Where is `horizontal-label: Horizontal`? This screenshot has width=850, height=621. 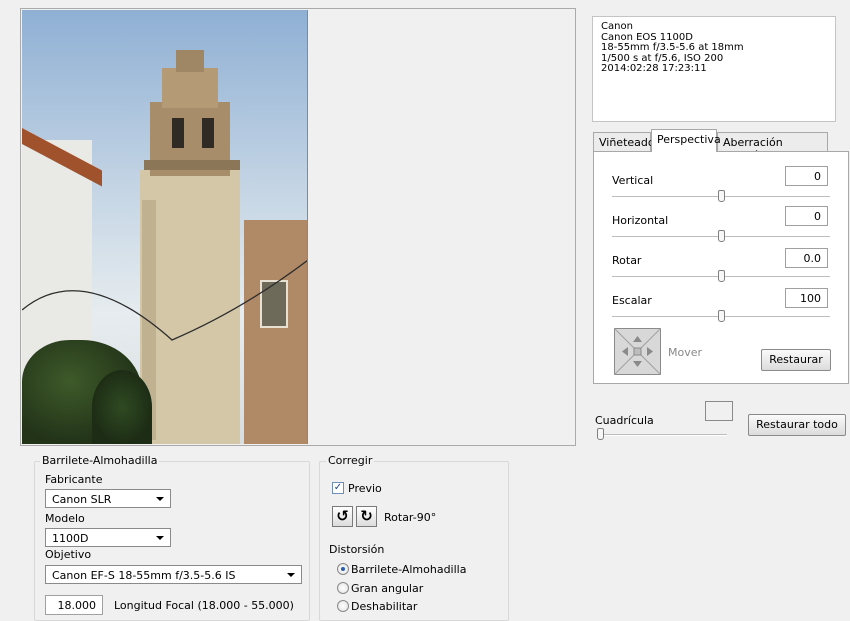 horizontal-label: Horizontal is located at coordinates (640, 220).